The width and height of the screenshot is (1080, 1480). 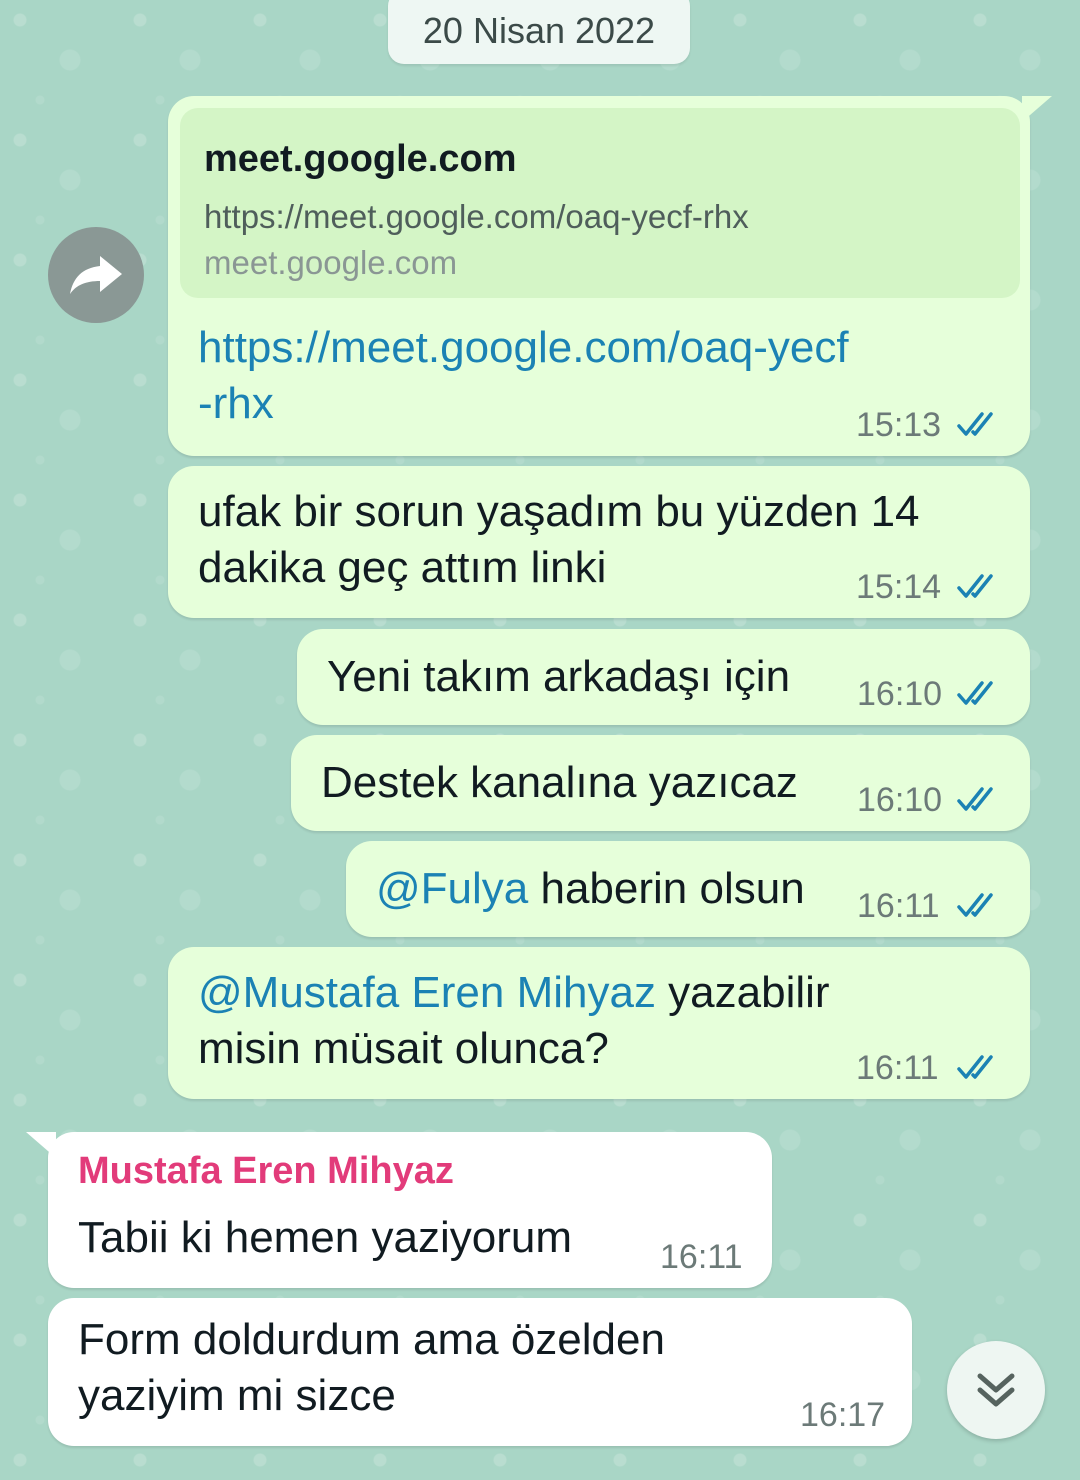 I want to click on message-text: Tabii ki hemen yaziyorum, so click(x=325, y=1237).